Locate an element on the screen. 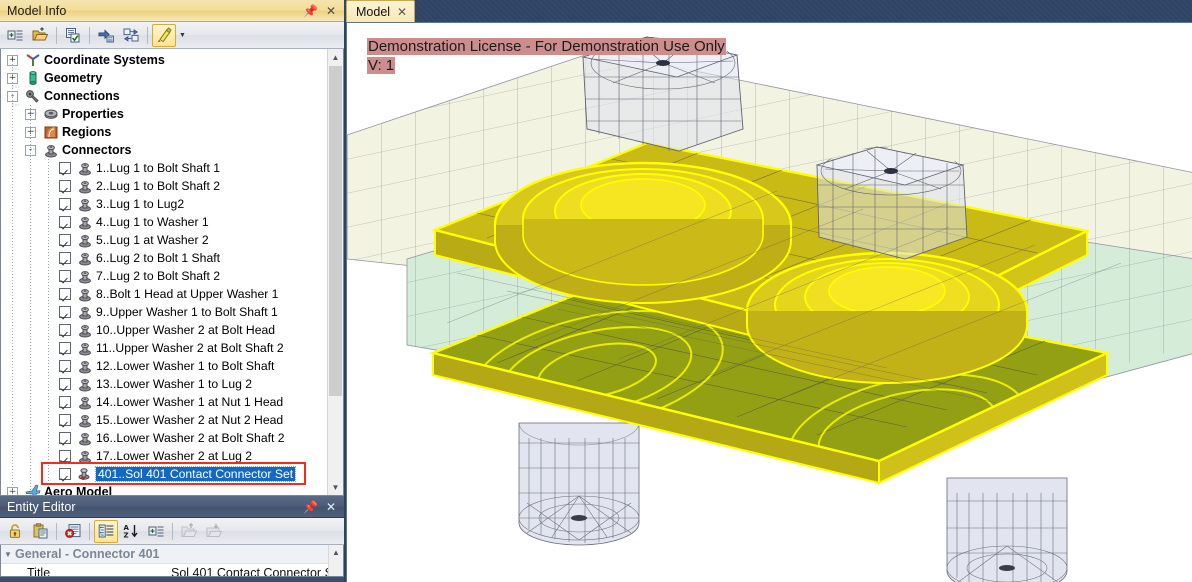 The height and width of the screenshot is (582, 1192). open-folder-icon is located at coordinates (40, 35).